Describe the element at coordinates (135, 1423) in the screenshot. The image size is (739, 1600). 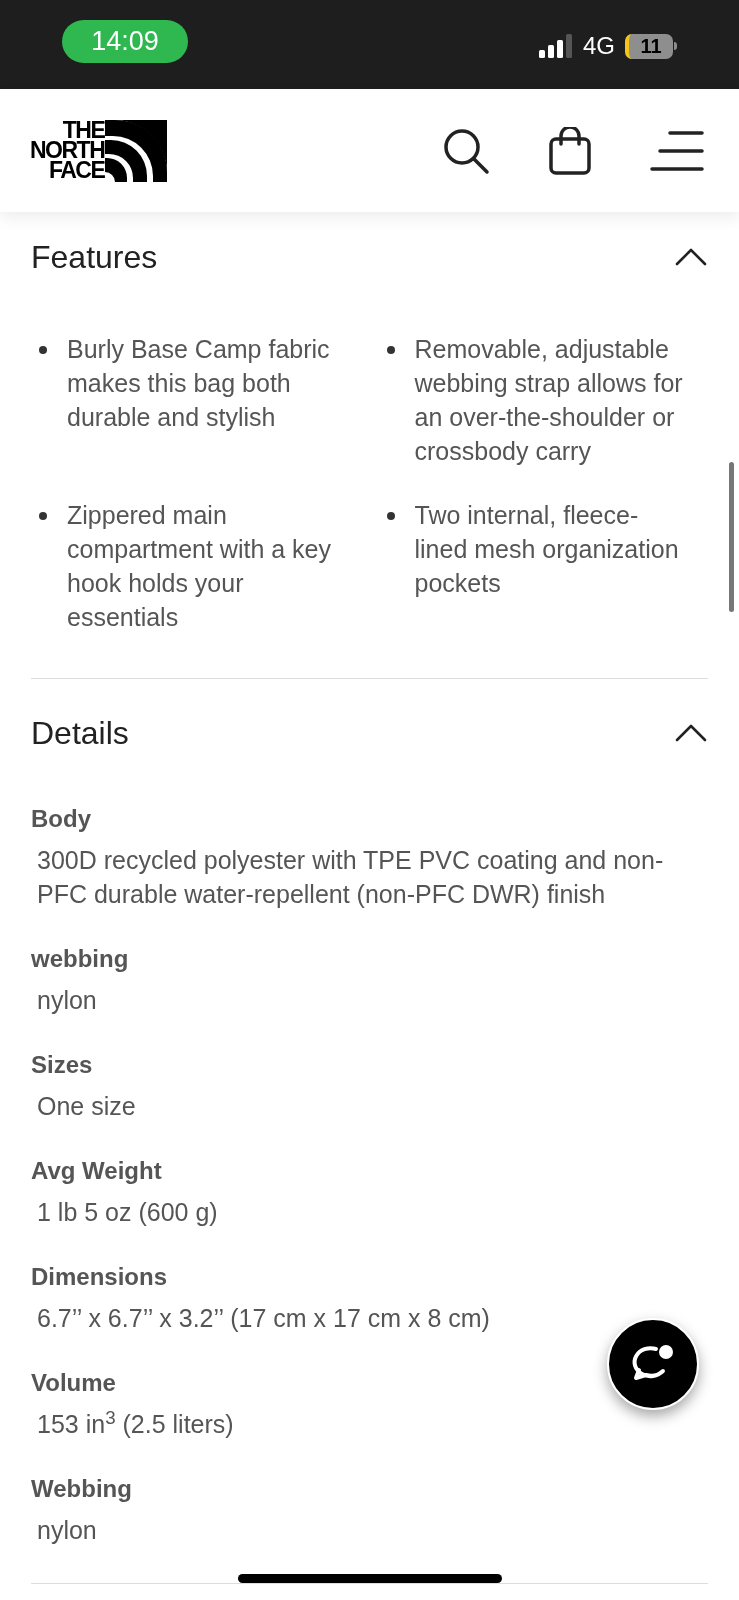
I see `detail-value: 153 in$^{3}$ (2.5 liters)` at that location.